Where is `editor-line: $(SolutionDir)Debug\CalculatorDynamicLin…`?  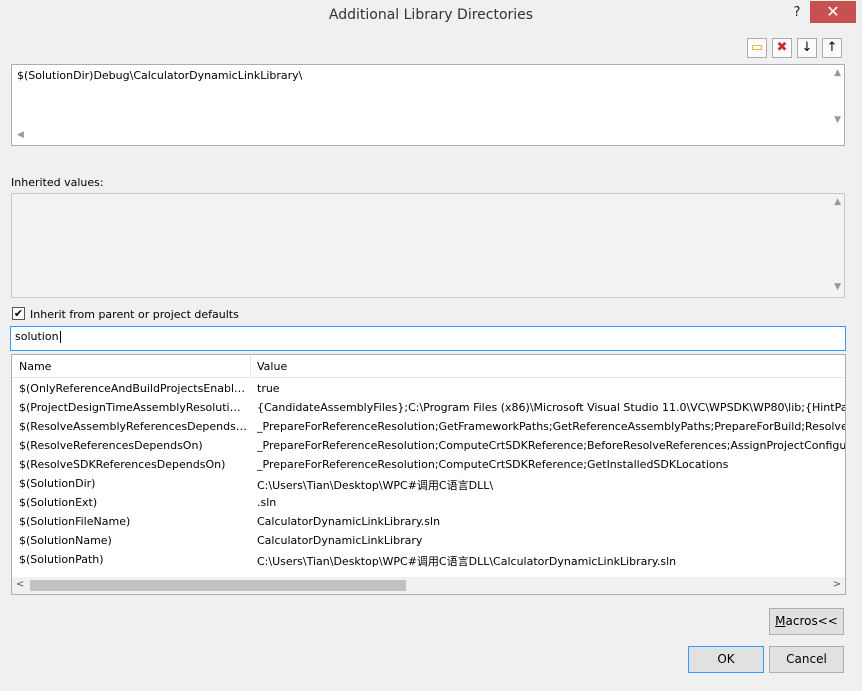
editor-line: $(SolutionDir)Debug\CalculatorDynamicLin… is located at coordinates (159, 75).